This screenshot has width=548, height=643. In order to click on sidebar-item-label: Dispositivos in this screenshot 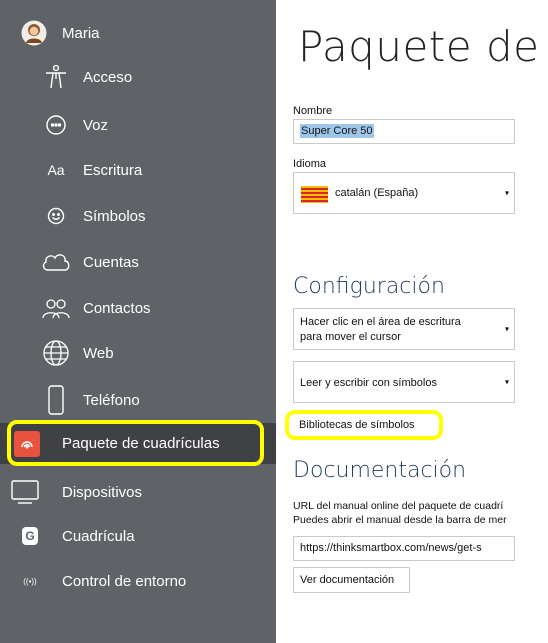, I will do `click(102, 492)`.